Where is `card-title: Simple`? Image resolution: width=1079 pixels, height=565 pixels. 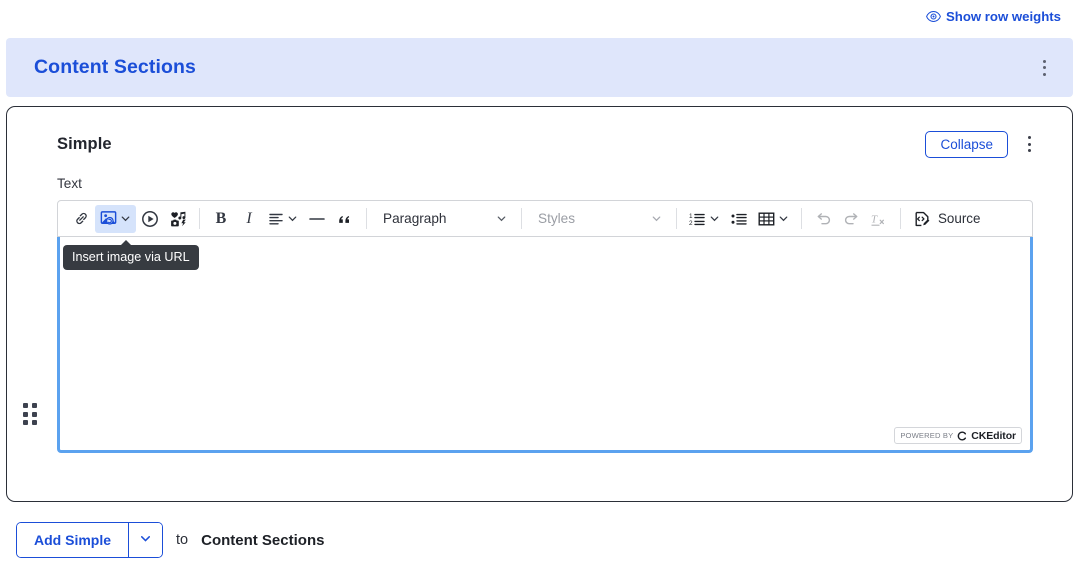
card-title: Simple is located at coordinates (84, 143).